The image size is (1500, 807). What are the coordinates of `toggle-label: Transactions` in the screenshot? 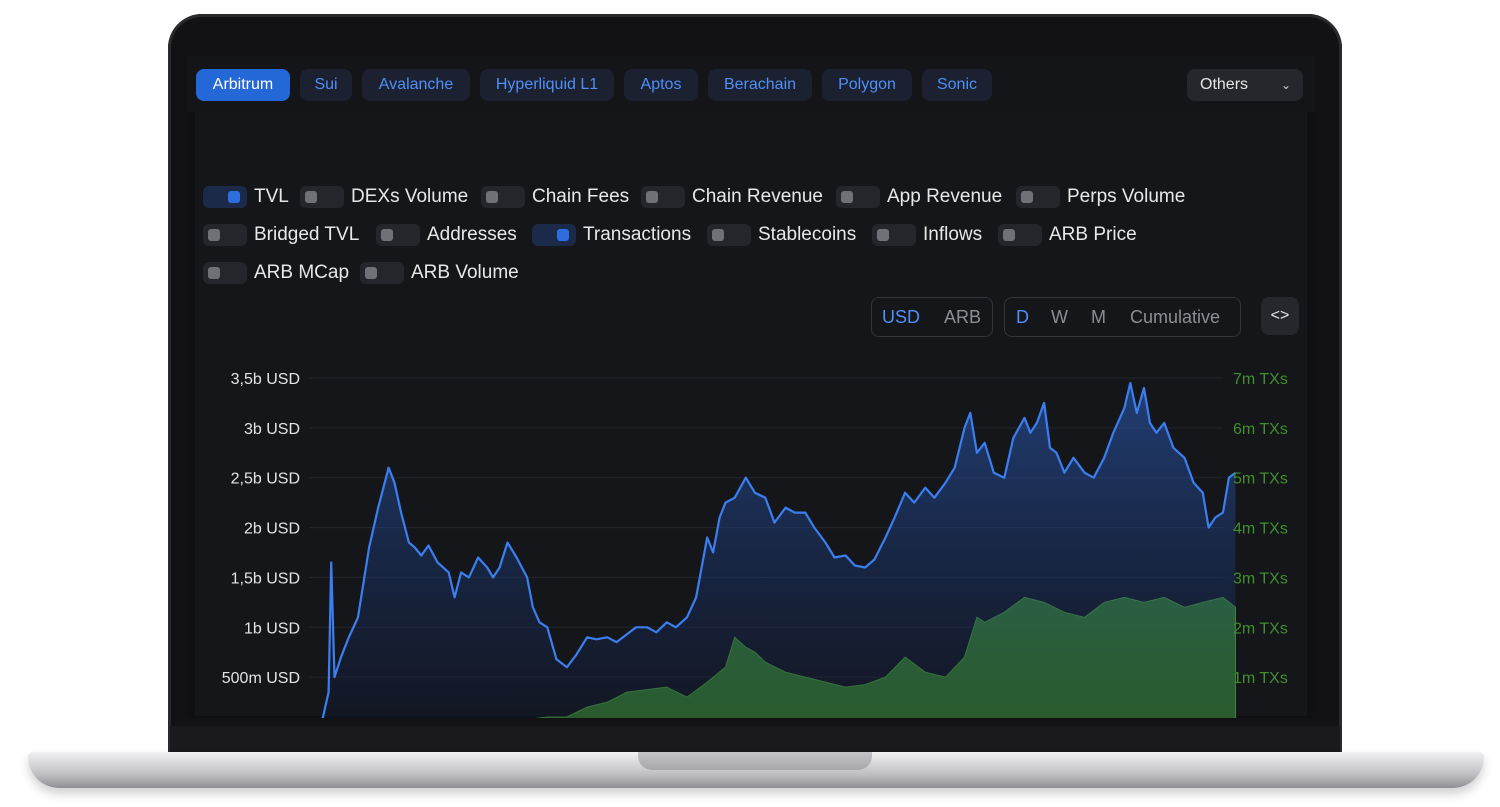 It's located at (637, 234).